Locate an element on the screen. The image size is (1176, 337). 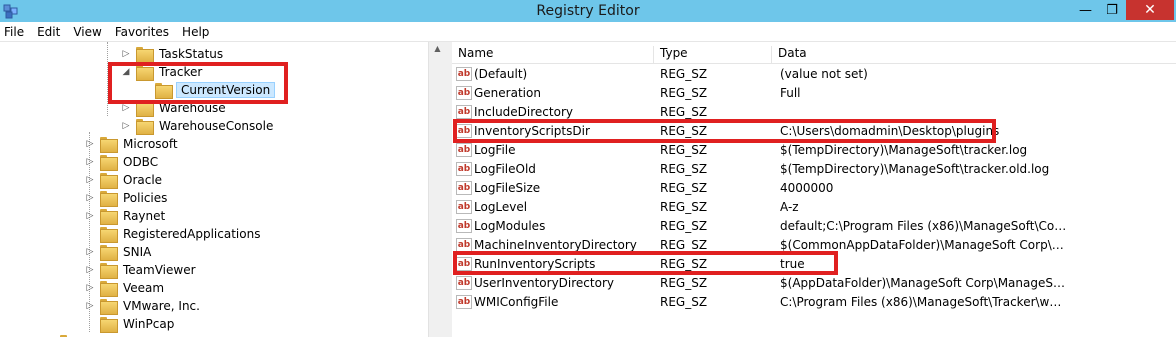
value-name: LogLevel is located at coordinates (501, 206).